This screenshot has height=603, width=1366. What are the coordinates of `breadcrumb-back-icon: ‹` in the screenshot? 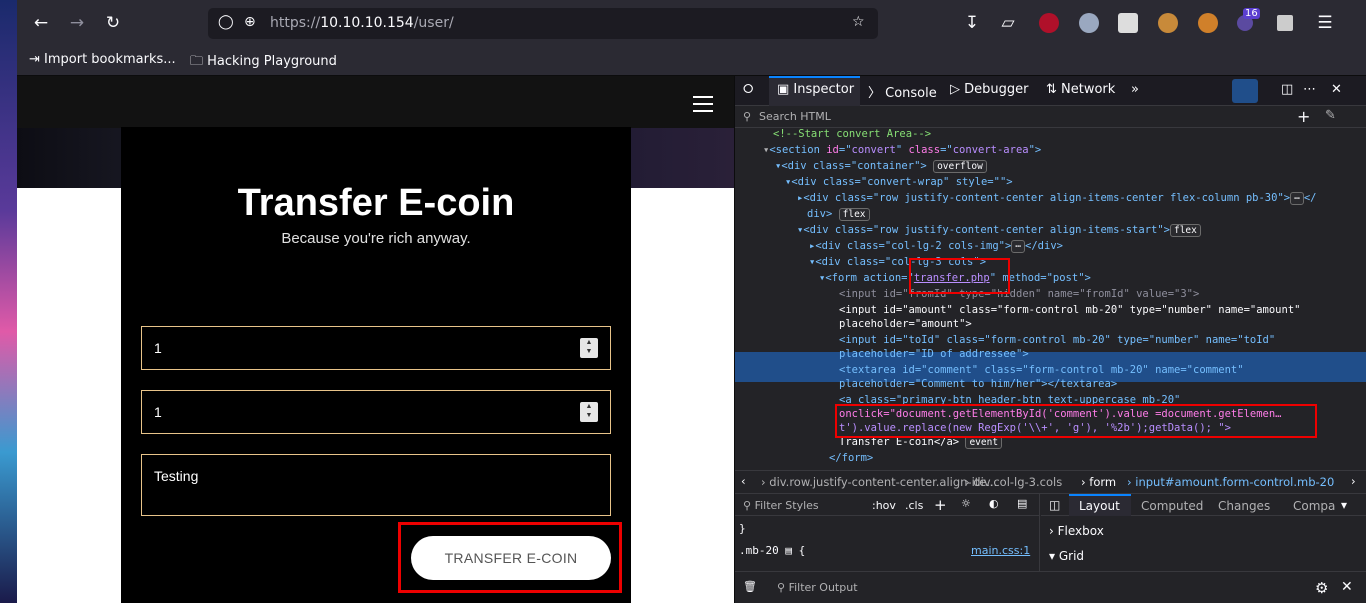 It's located at (743, 481).